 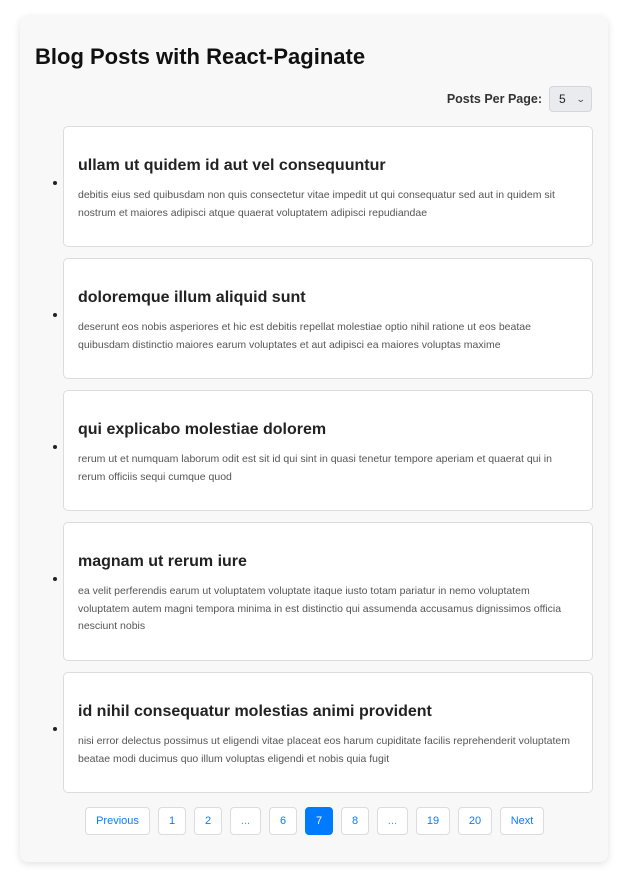 What do you see at coordinates (522, 821) in the screenshot?
I see `next-page-button: Next` at bounding box center [522, 821].